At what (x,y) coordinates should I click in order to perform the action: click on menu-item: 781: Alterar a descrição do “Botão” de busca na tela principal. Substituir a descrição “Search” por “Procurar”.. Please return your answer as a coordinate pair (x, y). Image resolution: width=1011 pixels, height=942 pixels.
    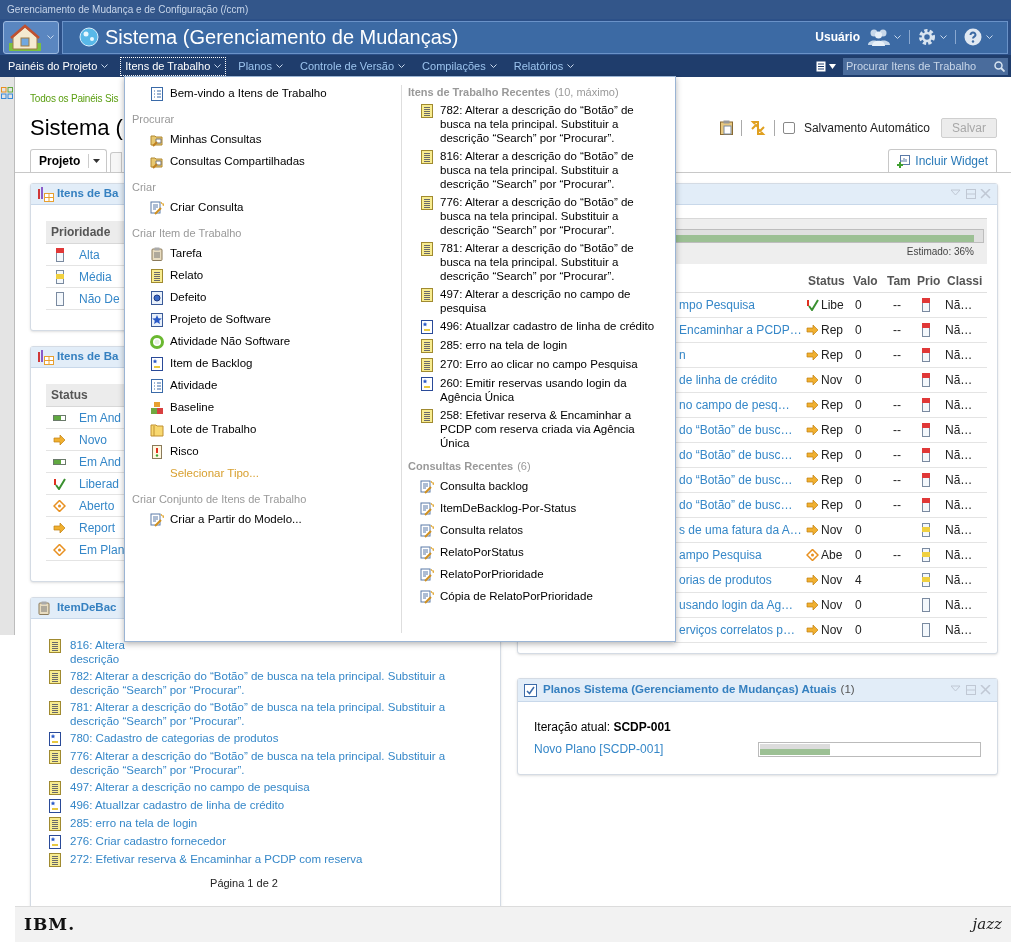
    Looking at the image, I should click on (551, 262).